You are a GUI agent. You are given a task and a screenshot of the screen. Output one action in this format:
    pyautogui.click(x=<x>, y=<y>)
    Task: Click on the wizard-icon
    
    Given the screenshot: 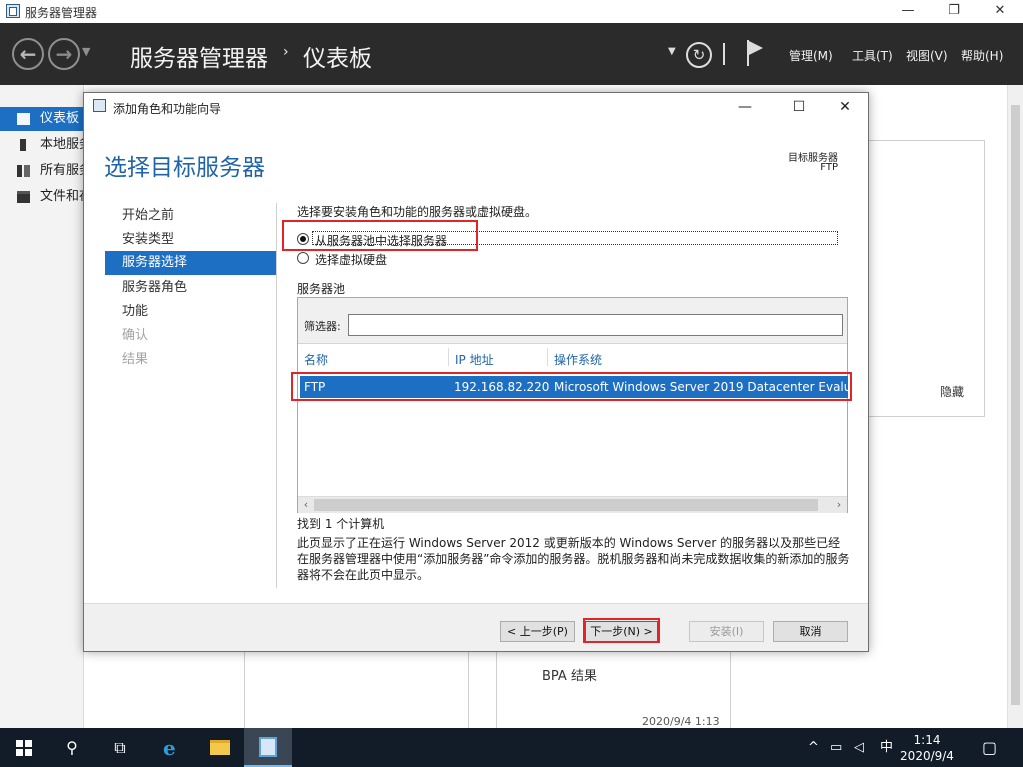 What is the action you would take?
    pyautogui.click(x=99, y=105)
    